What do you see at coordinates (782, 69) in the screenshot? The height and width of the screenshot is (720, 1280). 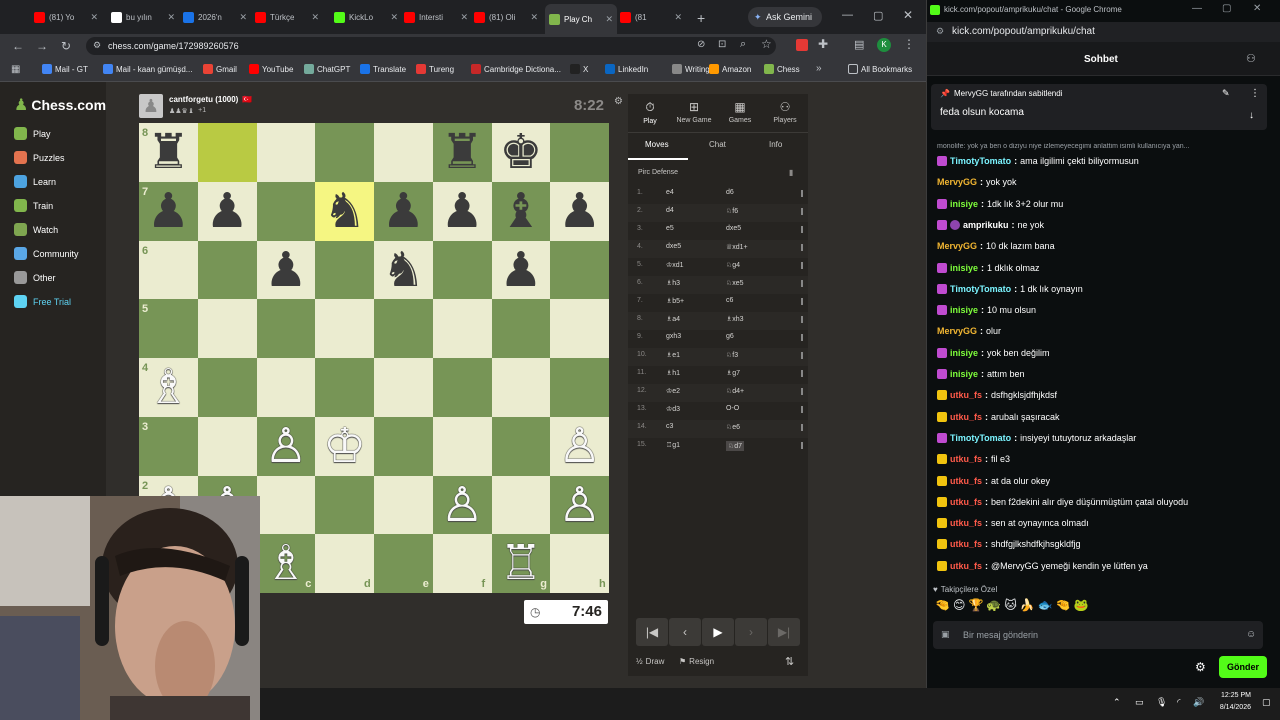 I see `bookmark-12: Chess` at bounding box center [782, 69].